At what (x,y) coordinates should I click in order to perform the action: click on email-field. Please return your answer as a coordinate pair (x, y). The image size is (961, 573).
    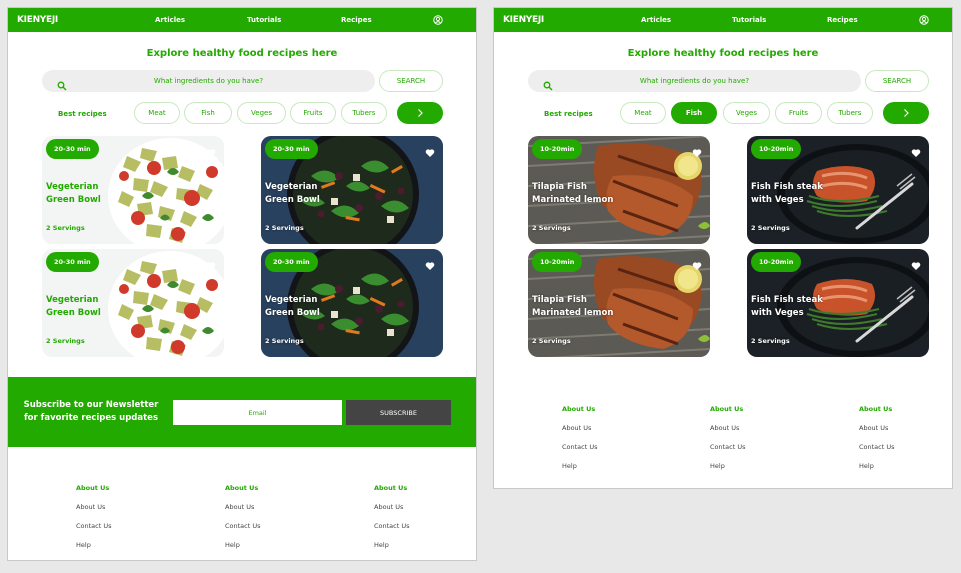
    Looking at the image, I should click on (257, 412).